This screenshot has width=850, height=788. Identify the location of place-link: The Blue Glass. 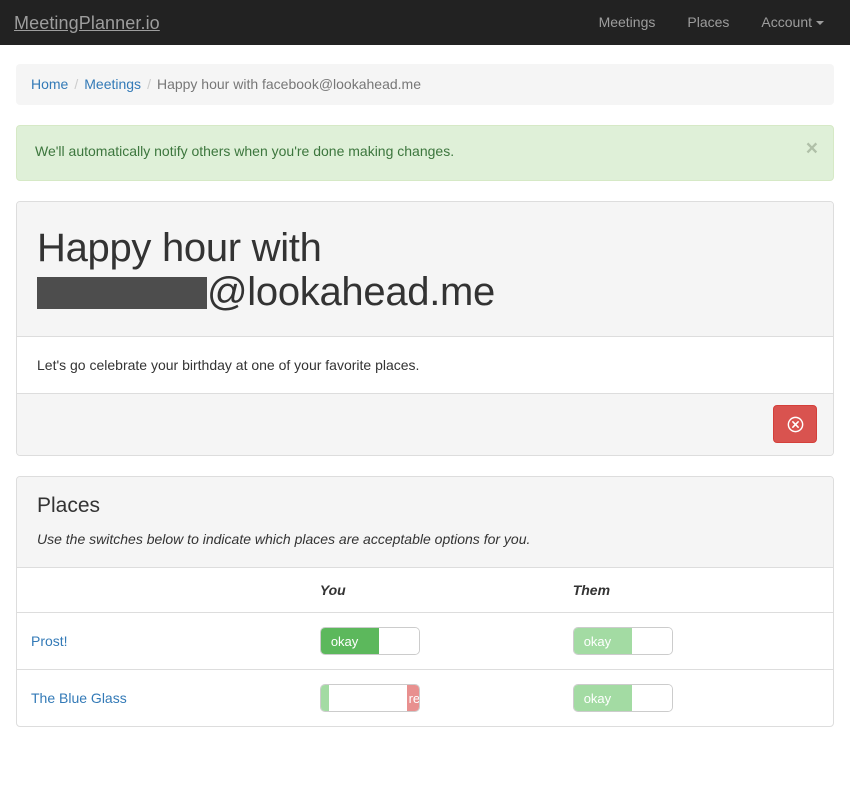
(79, 698).